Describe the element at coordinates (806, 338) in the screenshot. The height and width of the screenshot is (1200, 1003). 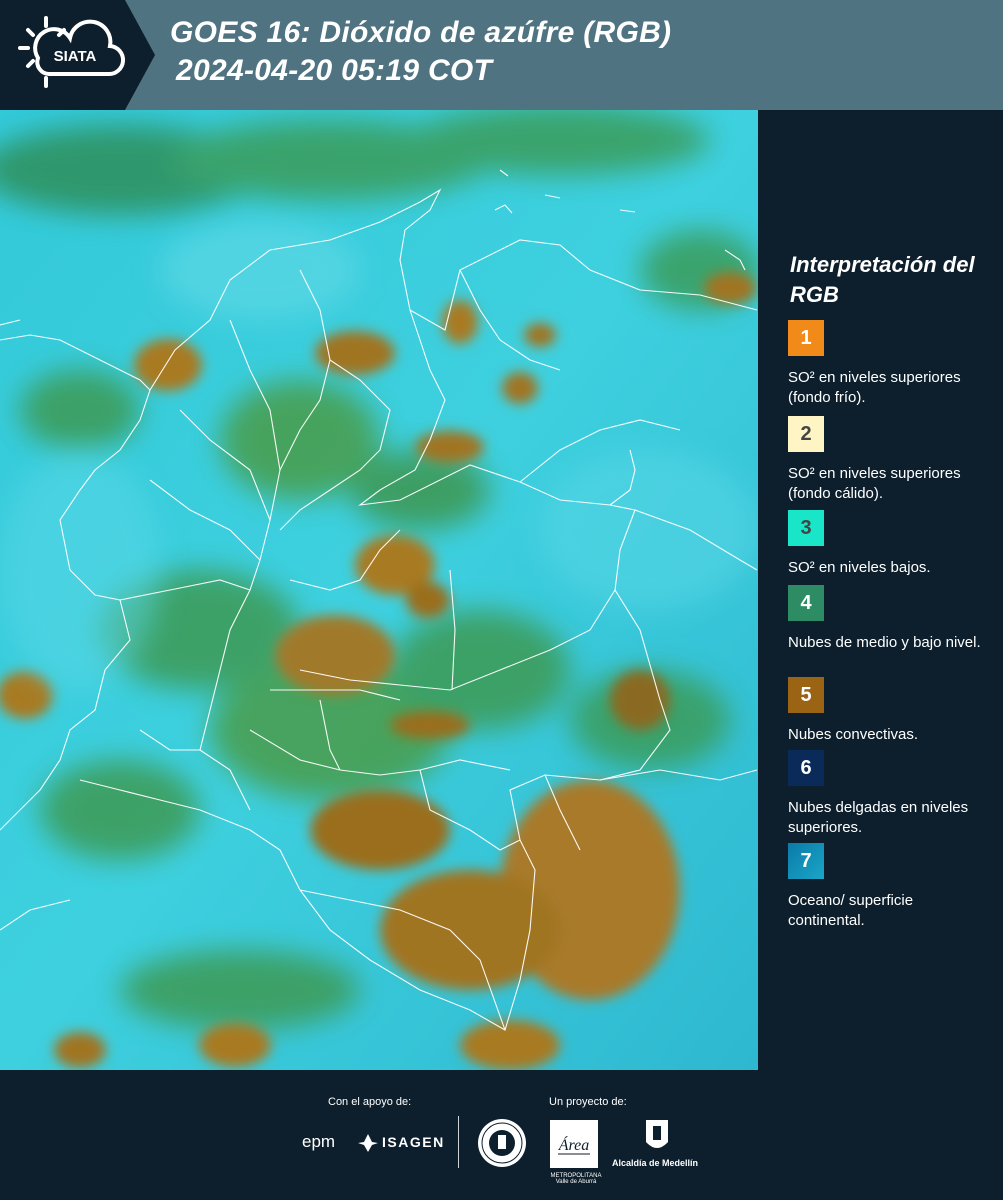
I see `legend-swatch-1: 1` at that location.